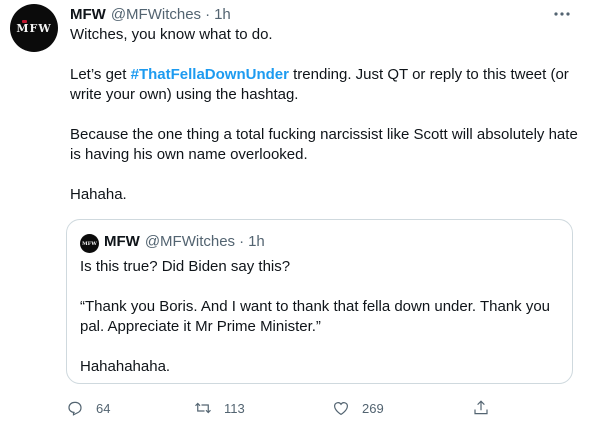 Image resolution: width=590 pixels, height=426 pixels. I want to click on timestamp: 1h, so click(222, 14).